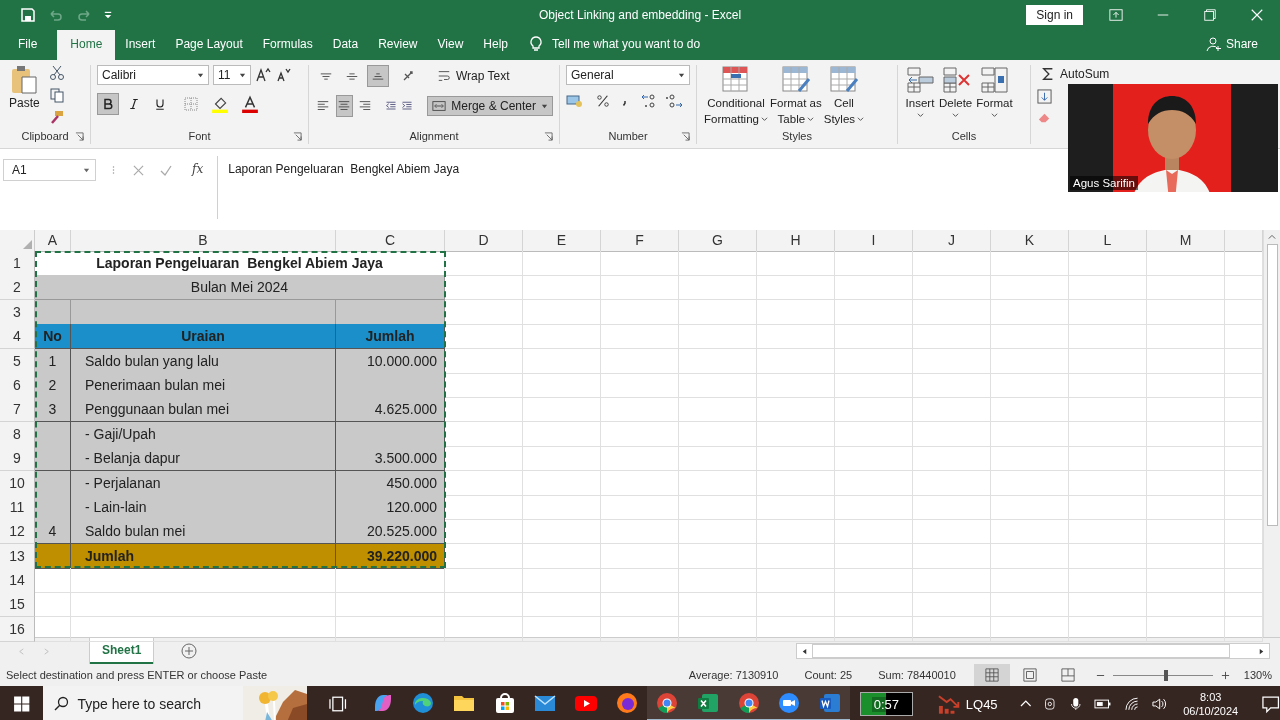  What do you see at coordinates (189, 651) in the screenshot?
I see `add-sheet-icon` at bounding box center [189, 651].